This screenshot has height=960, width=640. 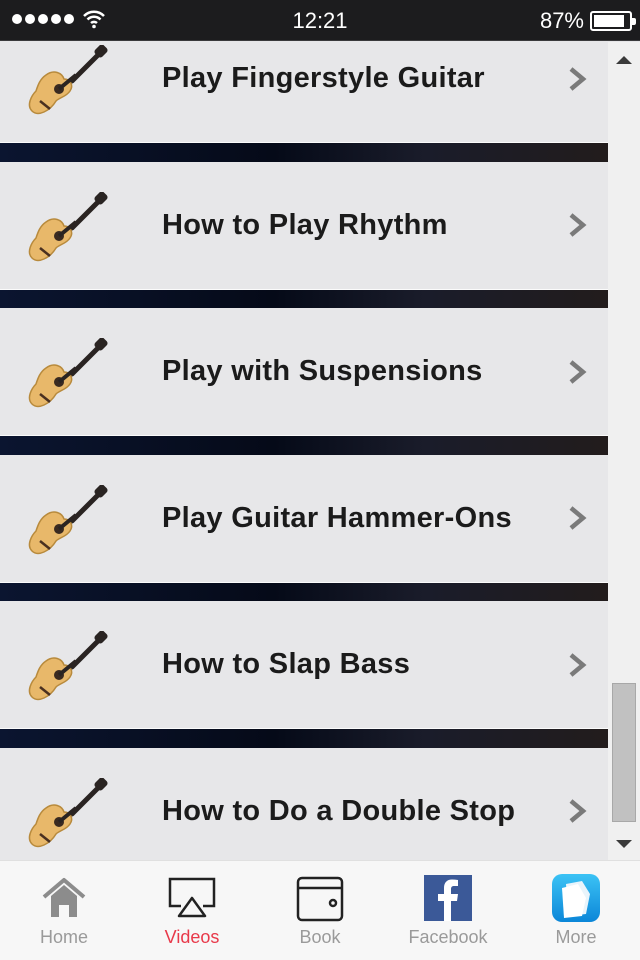 I want to click on list-item: How to Do a Double Stop, so click(x=304, y=803).